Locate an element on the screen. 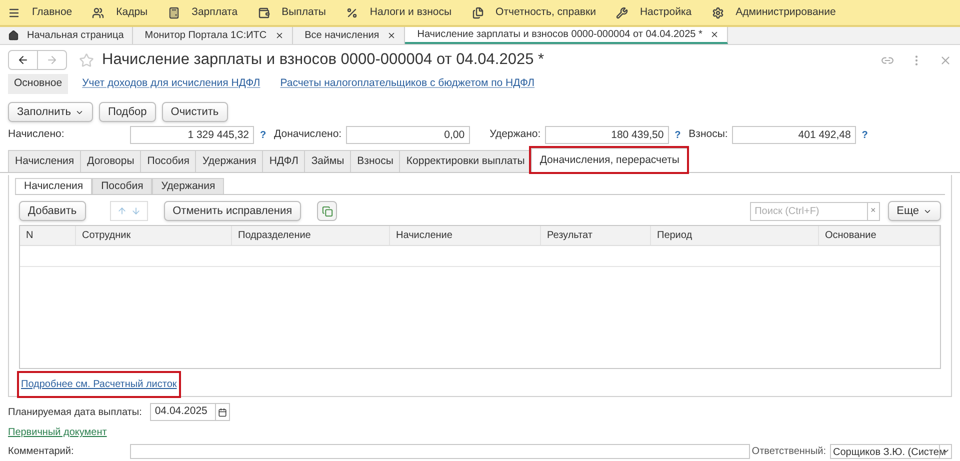  subtab: Пособия is located at coordinates (122, 186).